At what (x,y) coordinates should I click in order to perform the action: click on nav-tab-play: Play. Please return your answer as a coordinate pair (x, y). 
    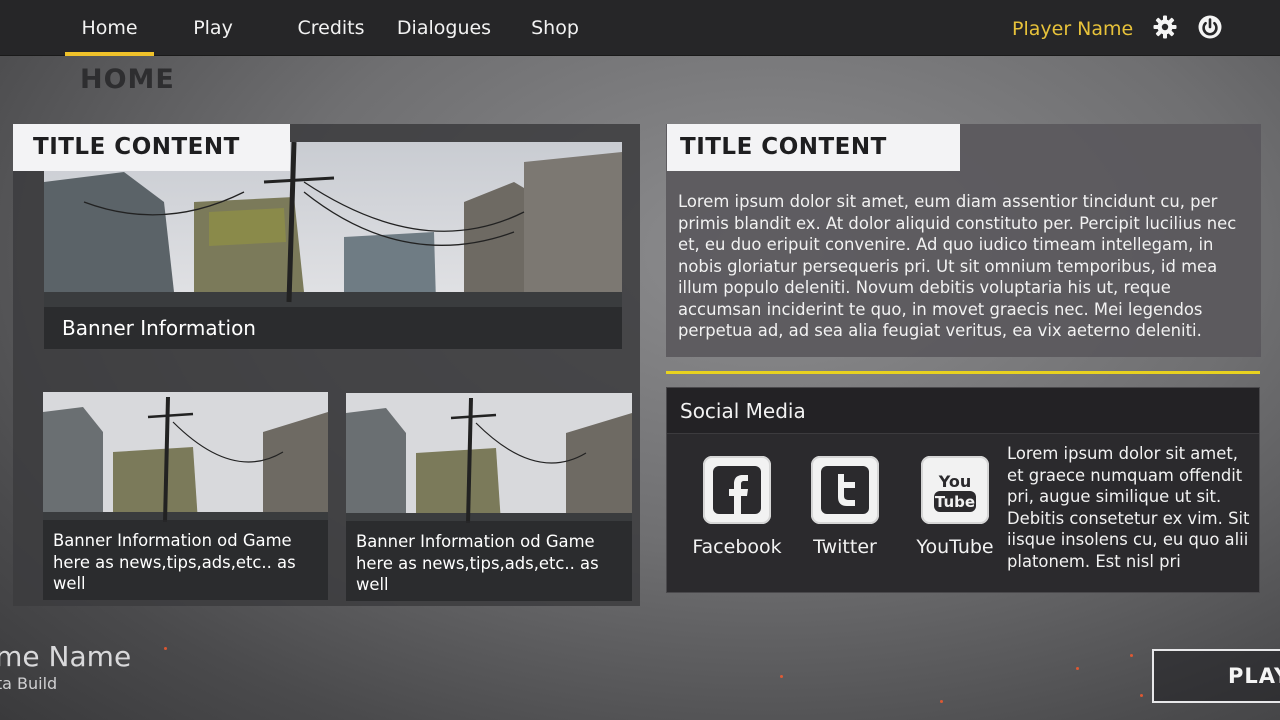
    Looking at the image, I should click on (213, 28).